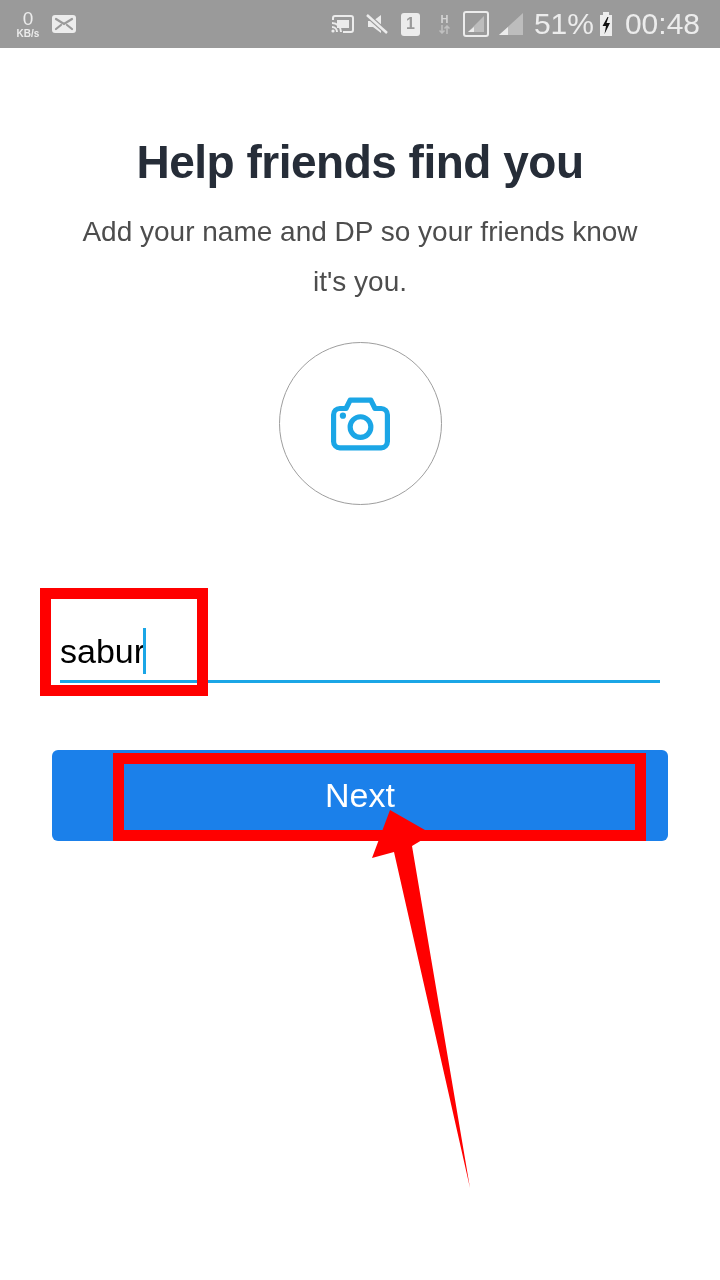 The width and height of the screenshot is (720, 1280). What do you see at coordinates (28, 18) in the screenshot?
I see `network-speed: 0` at bounding box center [28, 18].